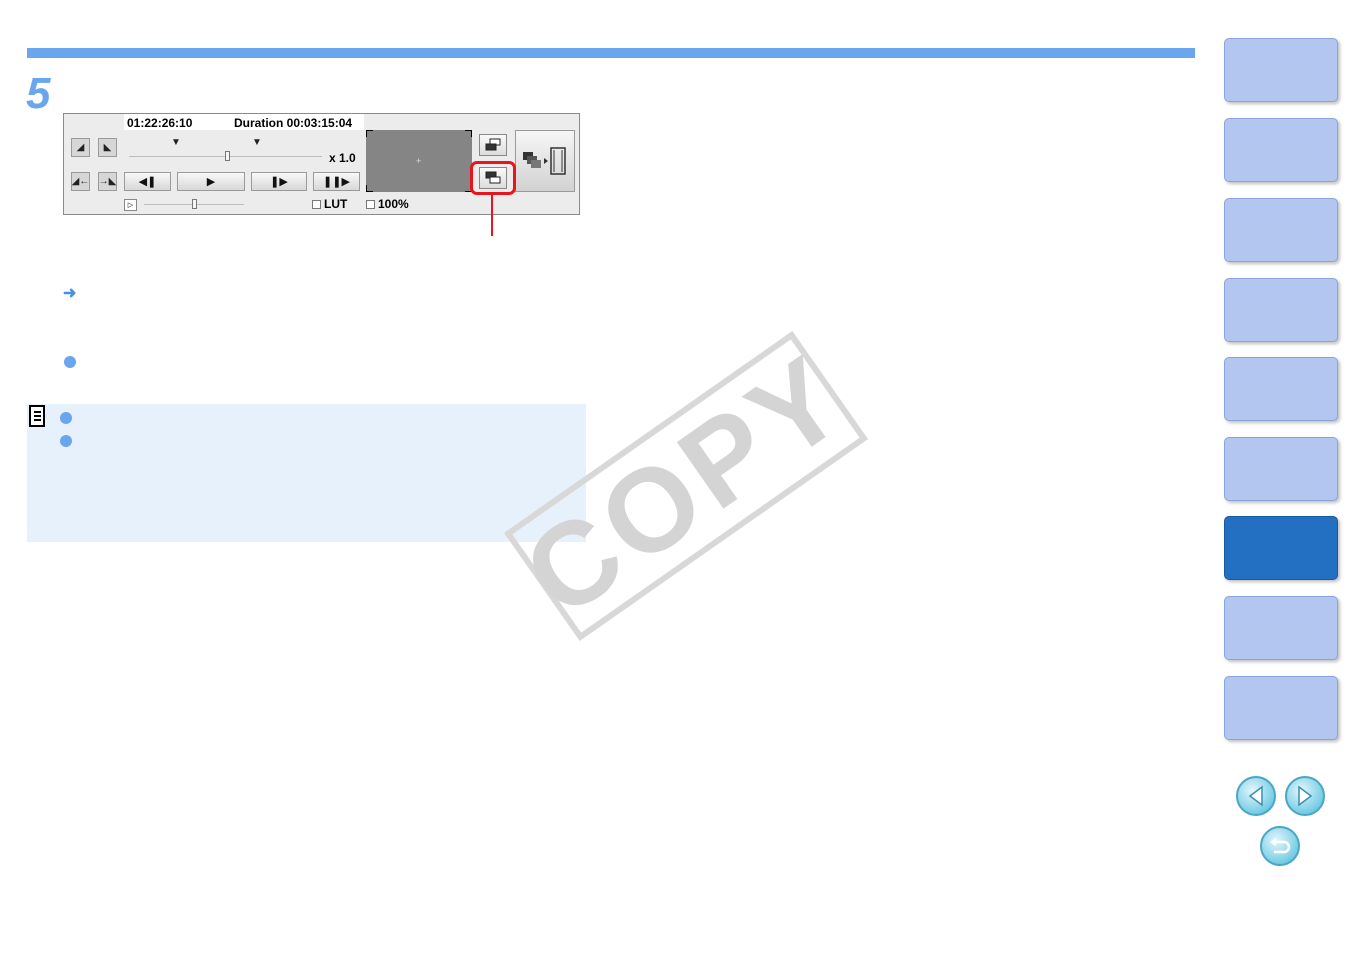  I want to click on go-to-in-button: ◢←, so click(80, 181).